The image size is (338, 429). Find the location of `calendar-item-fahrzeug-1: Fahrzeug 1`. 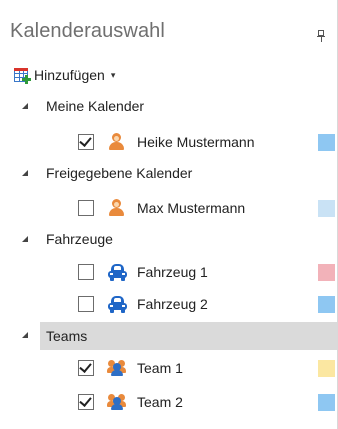

calendar-item-fahrzeug-1: Fahrzeug 1 is located at coordinates (168, 272).